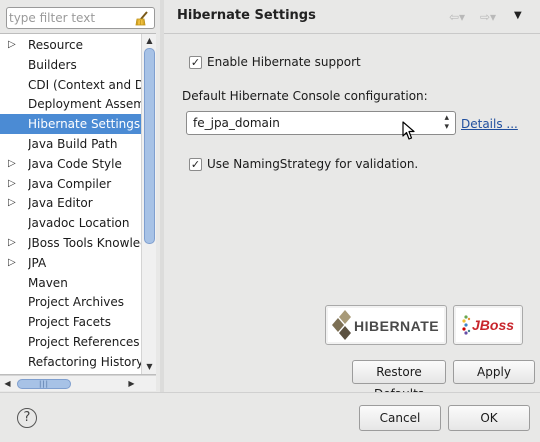  I want to click on scroll-left-icon: ◀, so click(7, 383).